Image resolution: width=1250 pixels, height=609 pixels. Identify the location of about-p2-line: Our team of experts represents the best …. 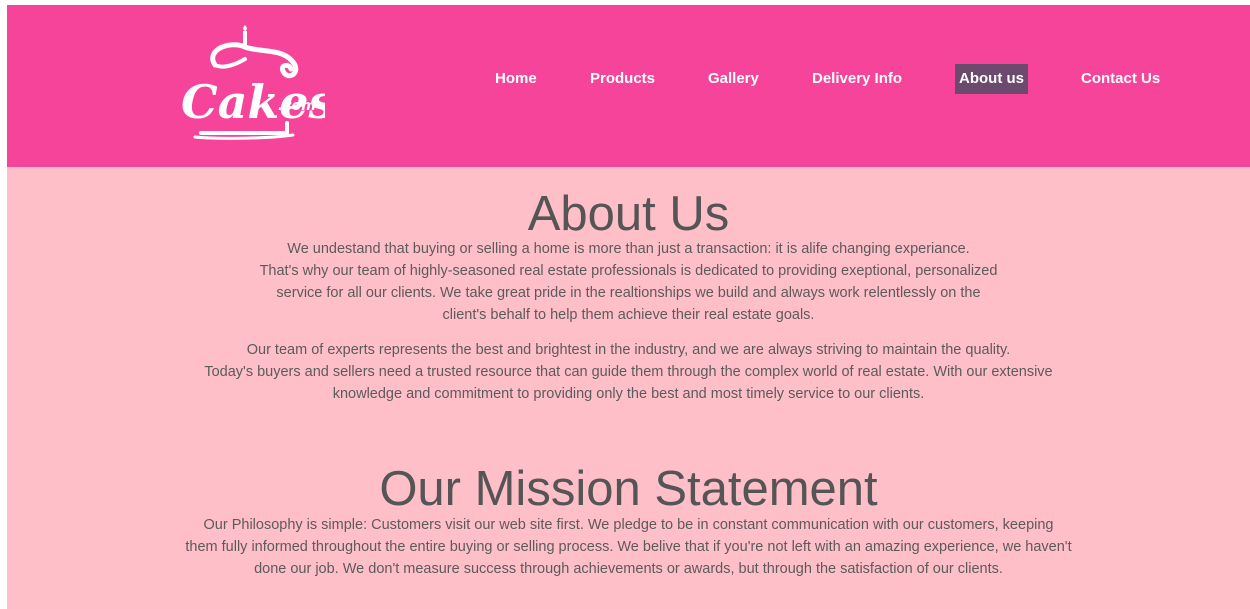
(628, 350).